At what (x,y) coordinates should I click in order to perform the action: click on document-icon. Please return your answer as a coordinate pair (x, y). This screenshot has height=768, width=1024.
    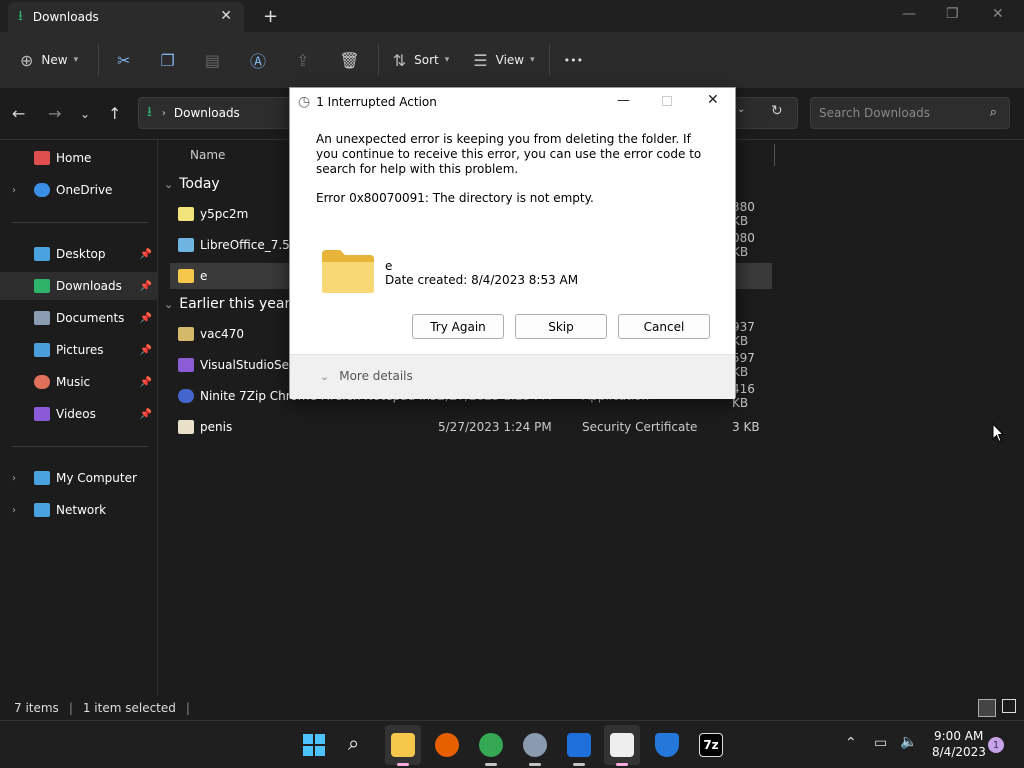
    Looking at the image, I should click on (42, 318).